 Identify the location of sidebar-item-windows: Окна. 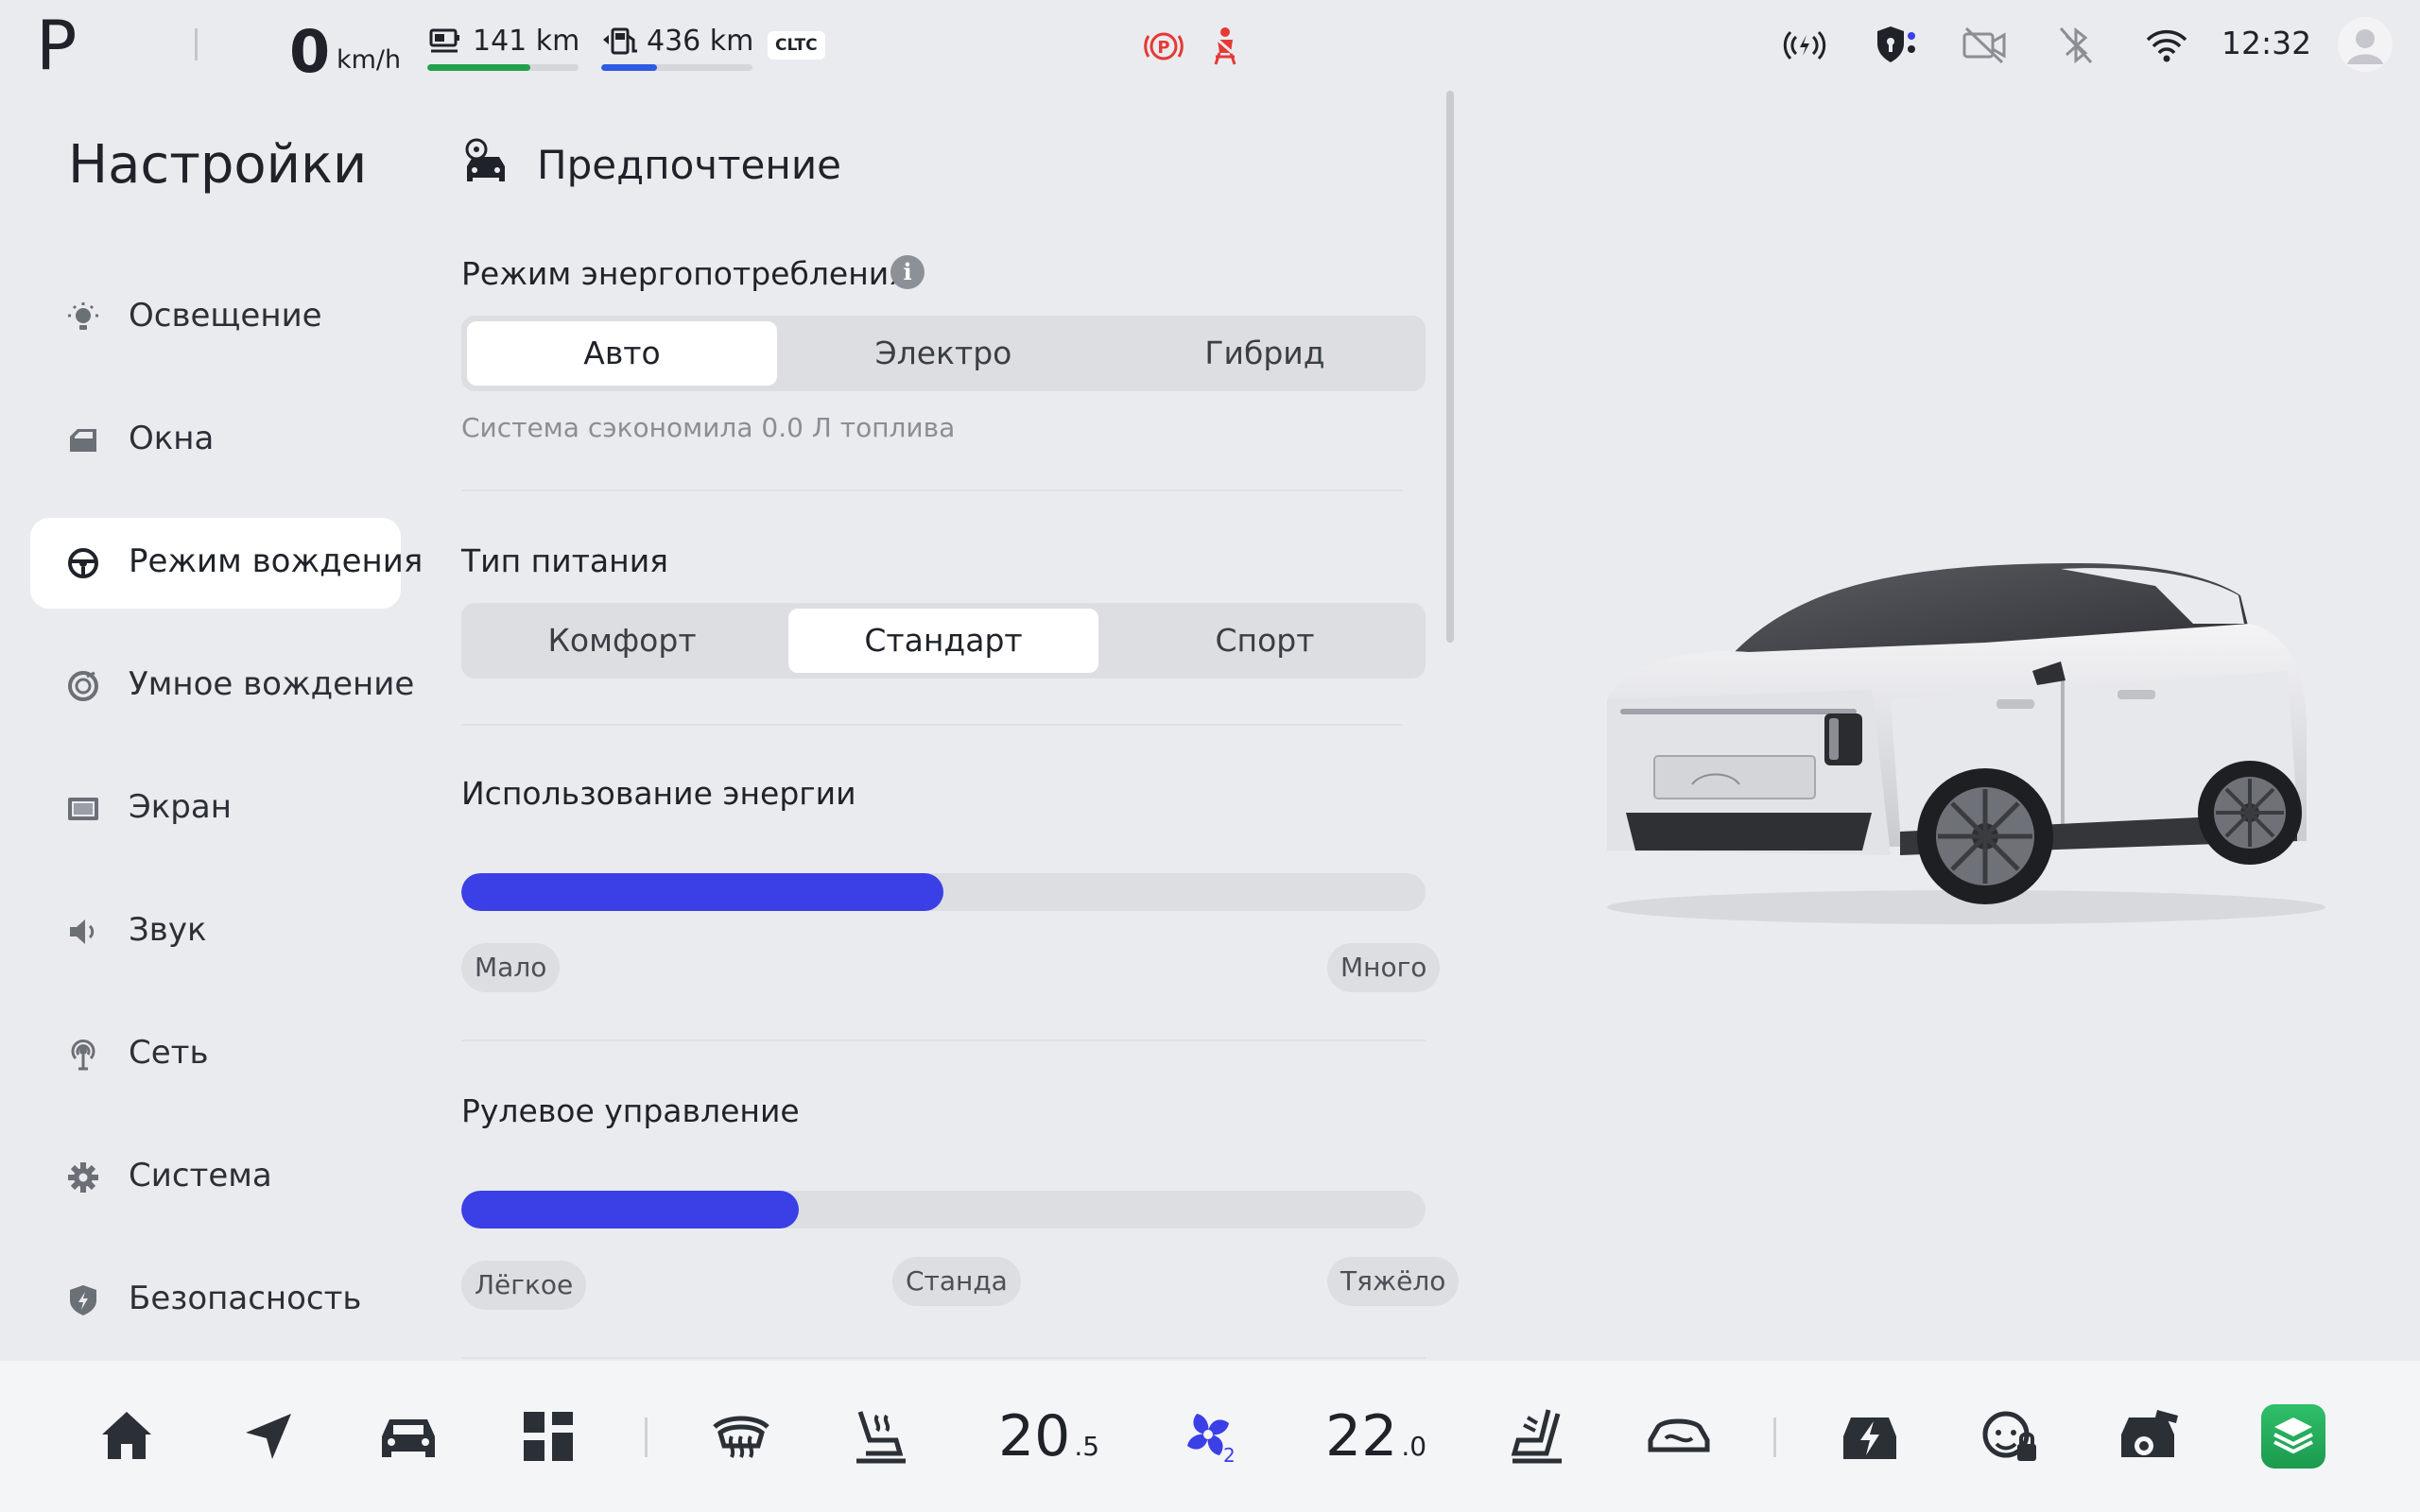
(215, 440).